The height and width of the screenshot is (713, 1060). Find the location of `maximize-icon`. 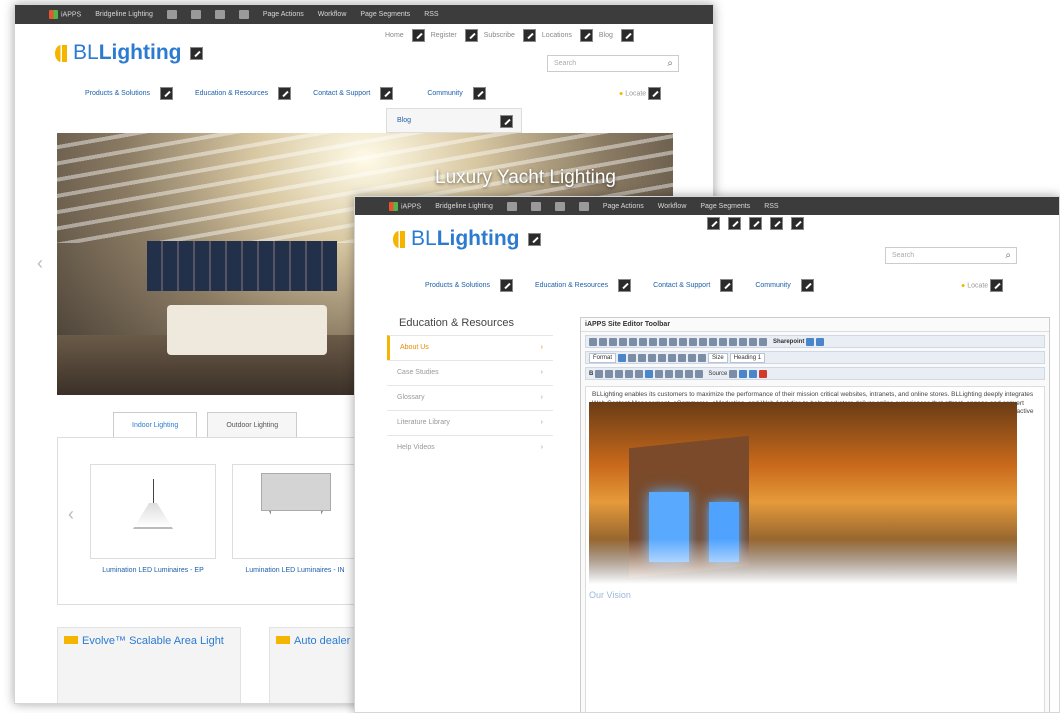

maximize-icon is located at coordinates (699, 373).